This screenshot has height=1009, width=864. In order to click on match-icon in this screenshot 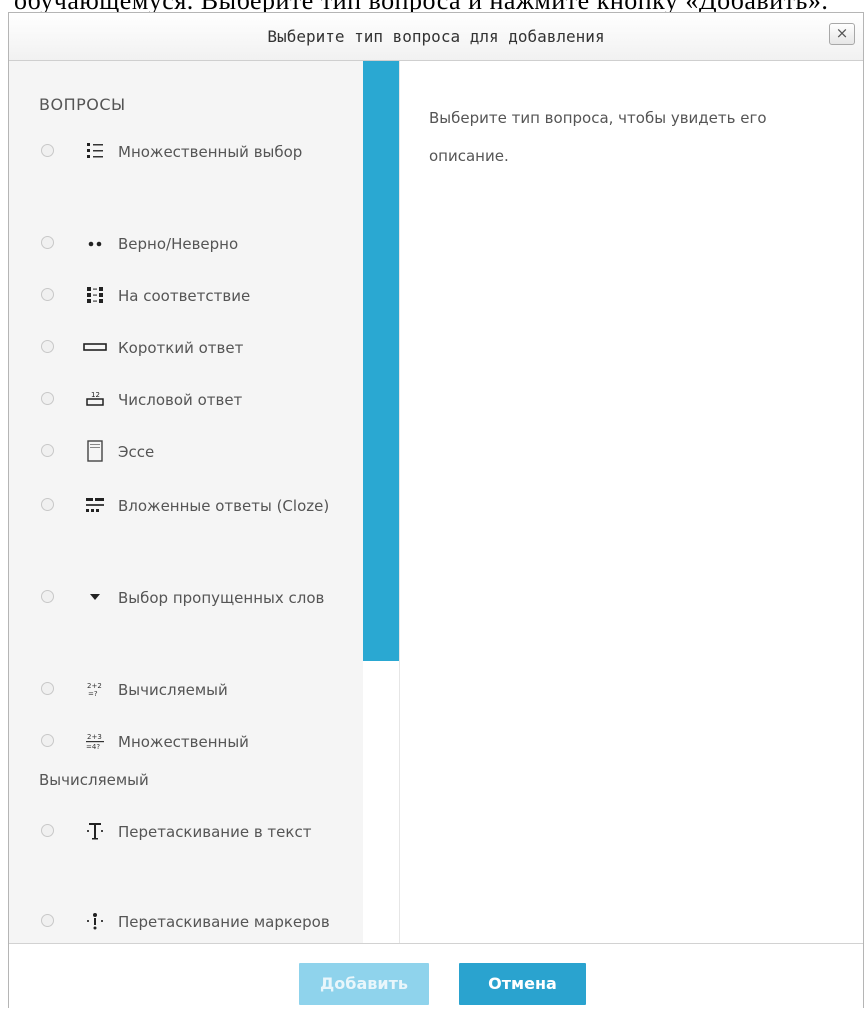, I will do `click(95, 295)`.